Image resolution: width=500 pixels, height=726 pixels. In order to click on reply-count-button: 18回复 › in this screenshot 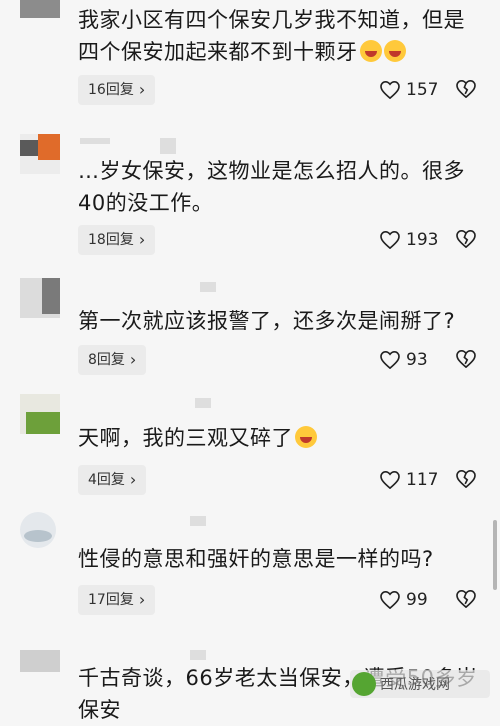, I will do `click(117, 240)`.